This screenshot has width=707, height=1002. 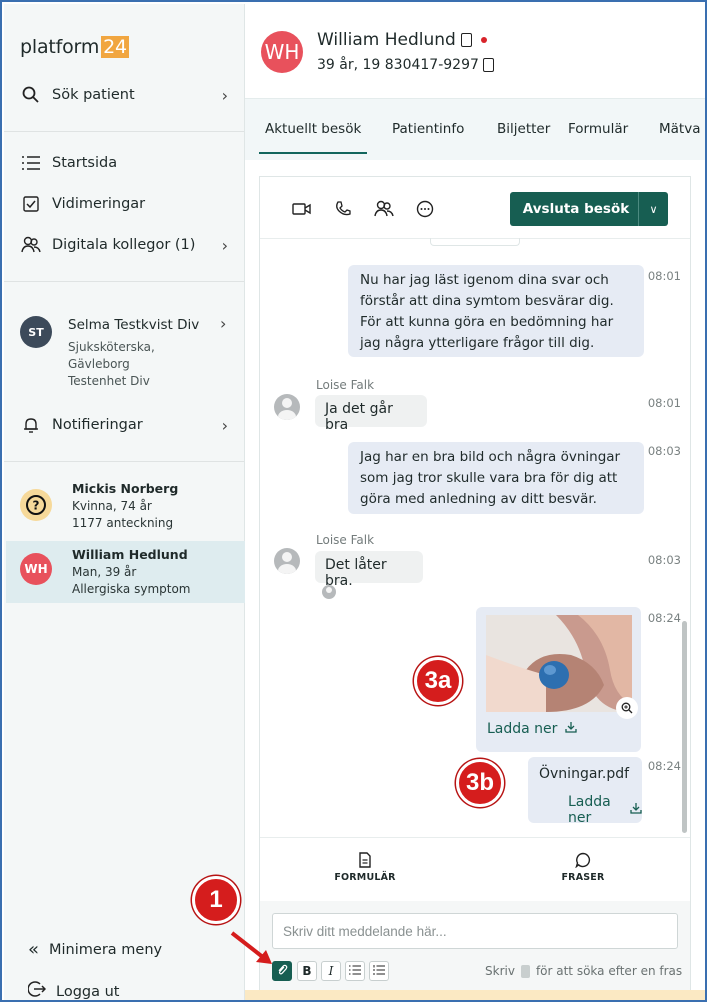 I want to click on search-patient-label: Sök patient, so click(x=93, y=95).